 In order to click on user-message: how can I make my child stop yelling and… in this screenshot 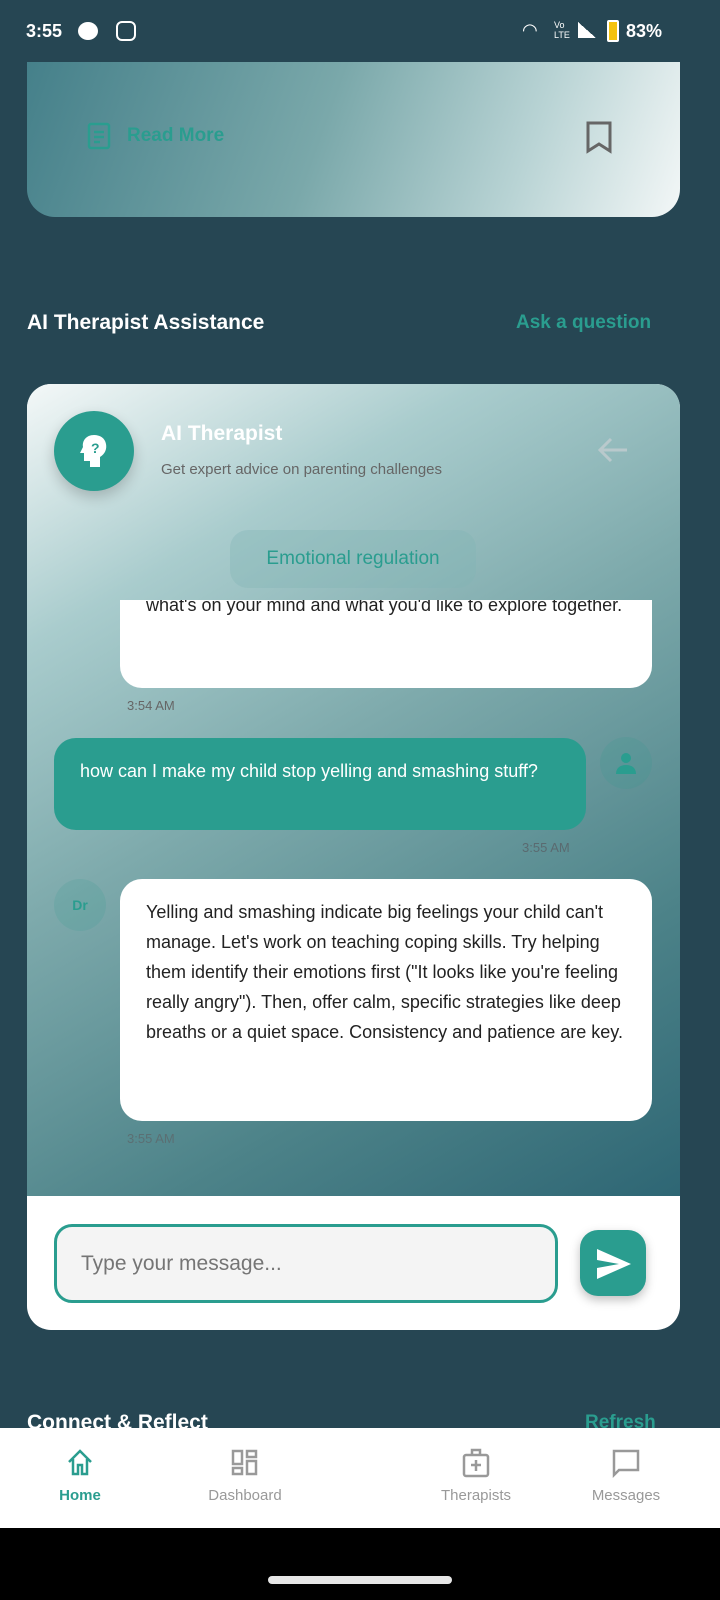, I will do `click(320, 784)`.